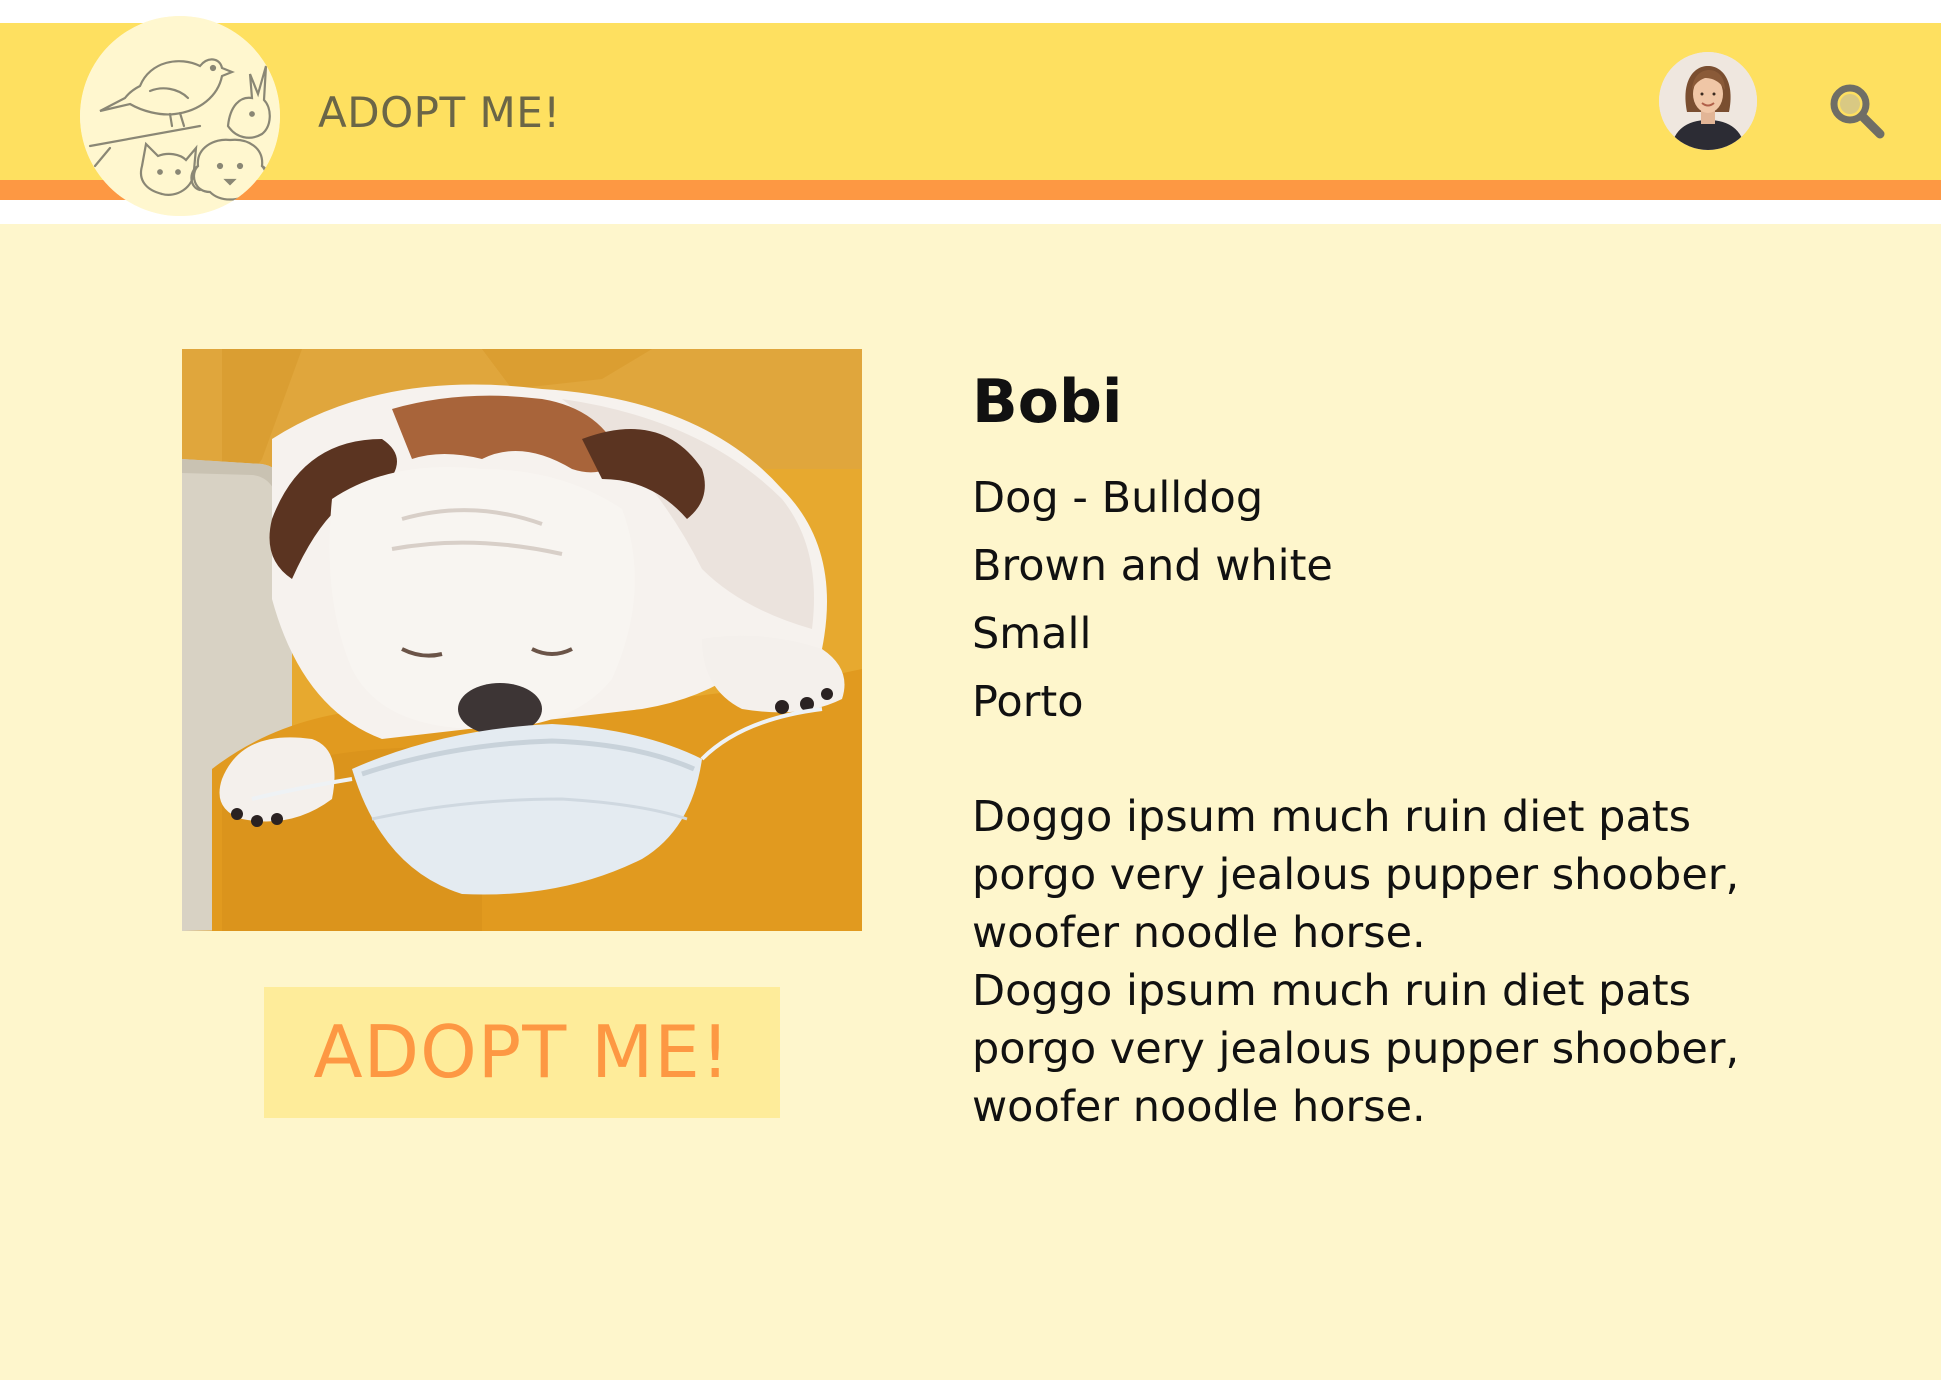 The image size is (1941, 1380). What do you see at coordinates (1032, 634) in the screenshot?
I see `pet-attribute-size: Small` at bounding box center [1032, 634].